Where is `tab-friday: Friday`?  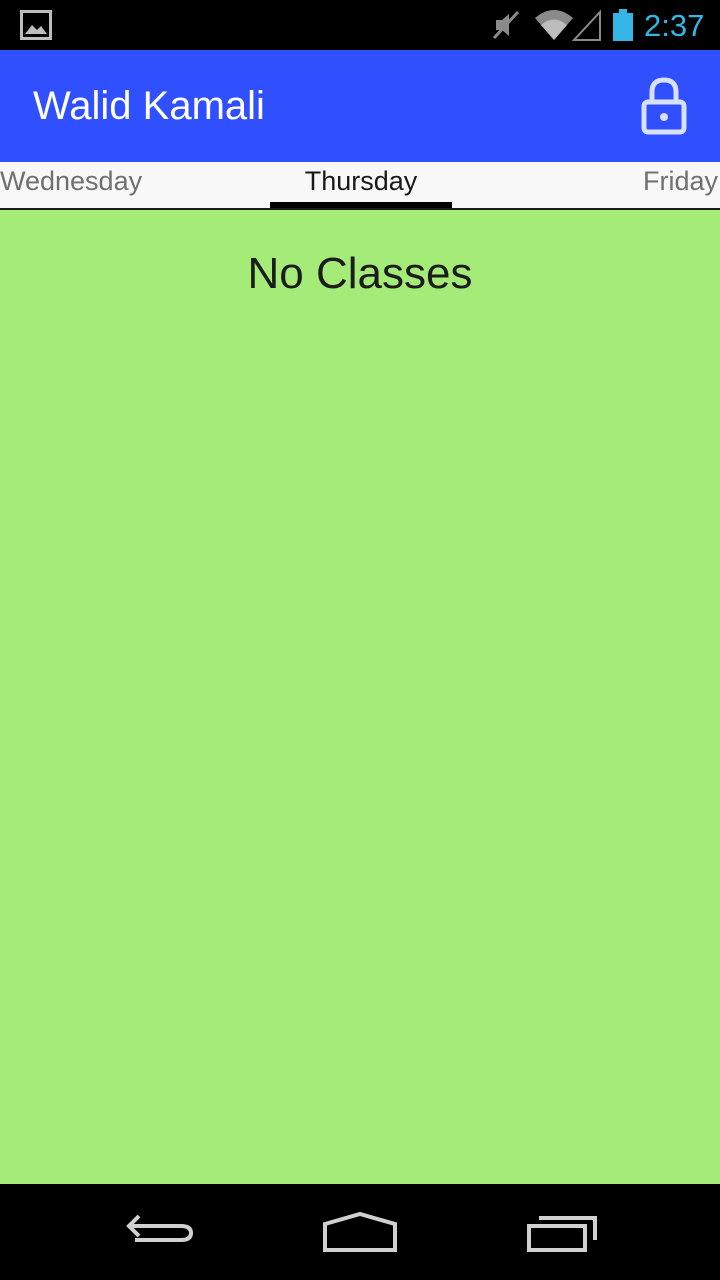 tab-friday: Friday is located at coordinates (680, 182).